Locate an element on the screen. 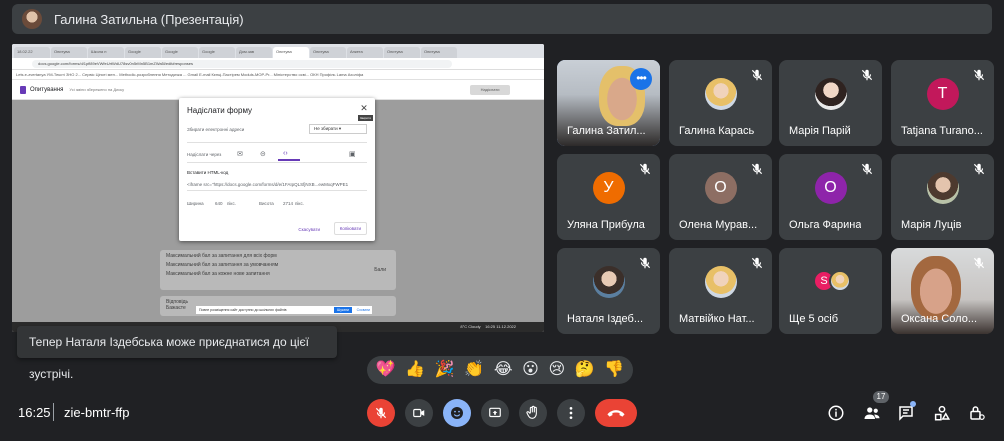  width-unit: пікс. is located at coordinates (231, 203).